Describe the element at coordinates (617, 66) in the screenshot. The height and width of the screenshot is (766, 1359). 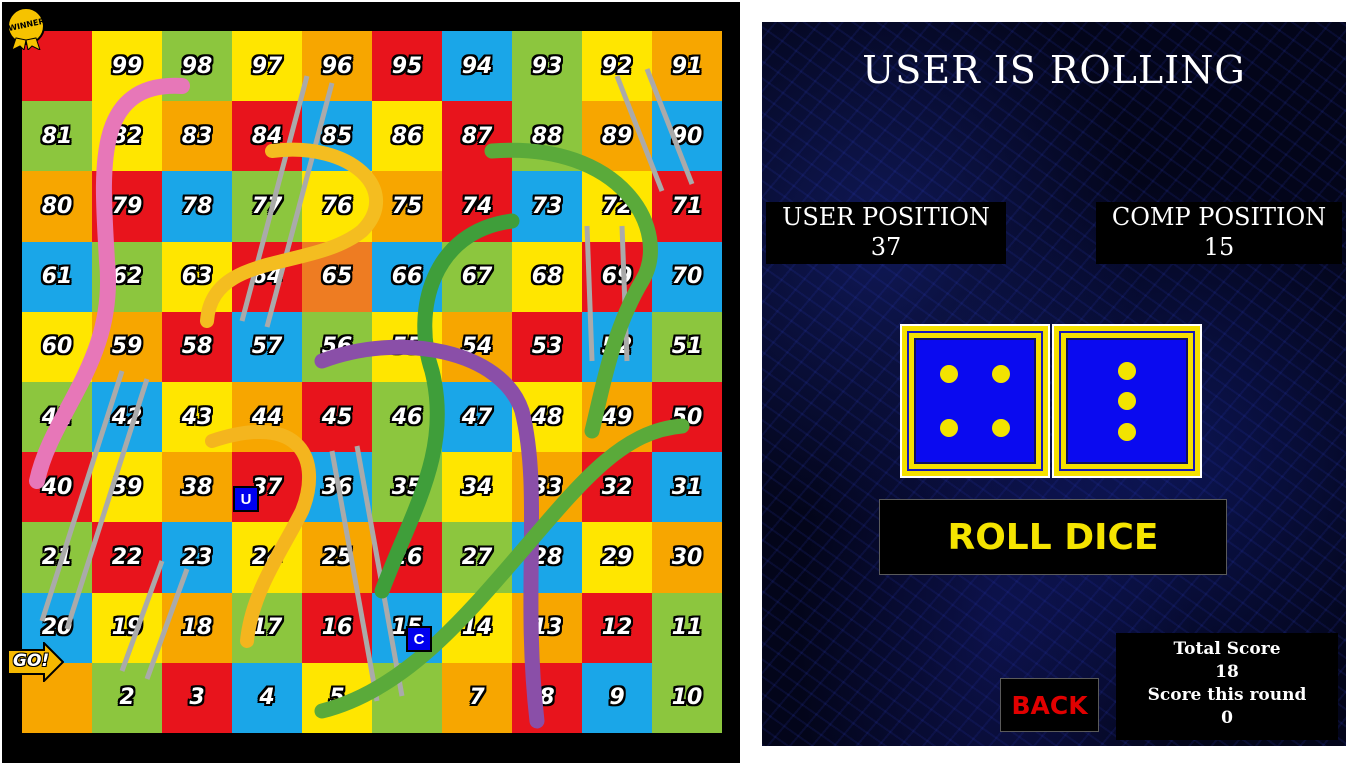
I see `square-number: 92` at that location.